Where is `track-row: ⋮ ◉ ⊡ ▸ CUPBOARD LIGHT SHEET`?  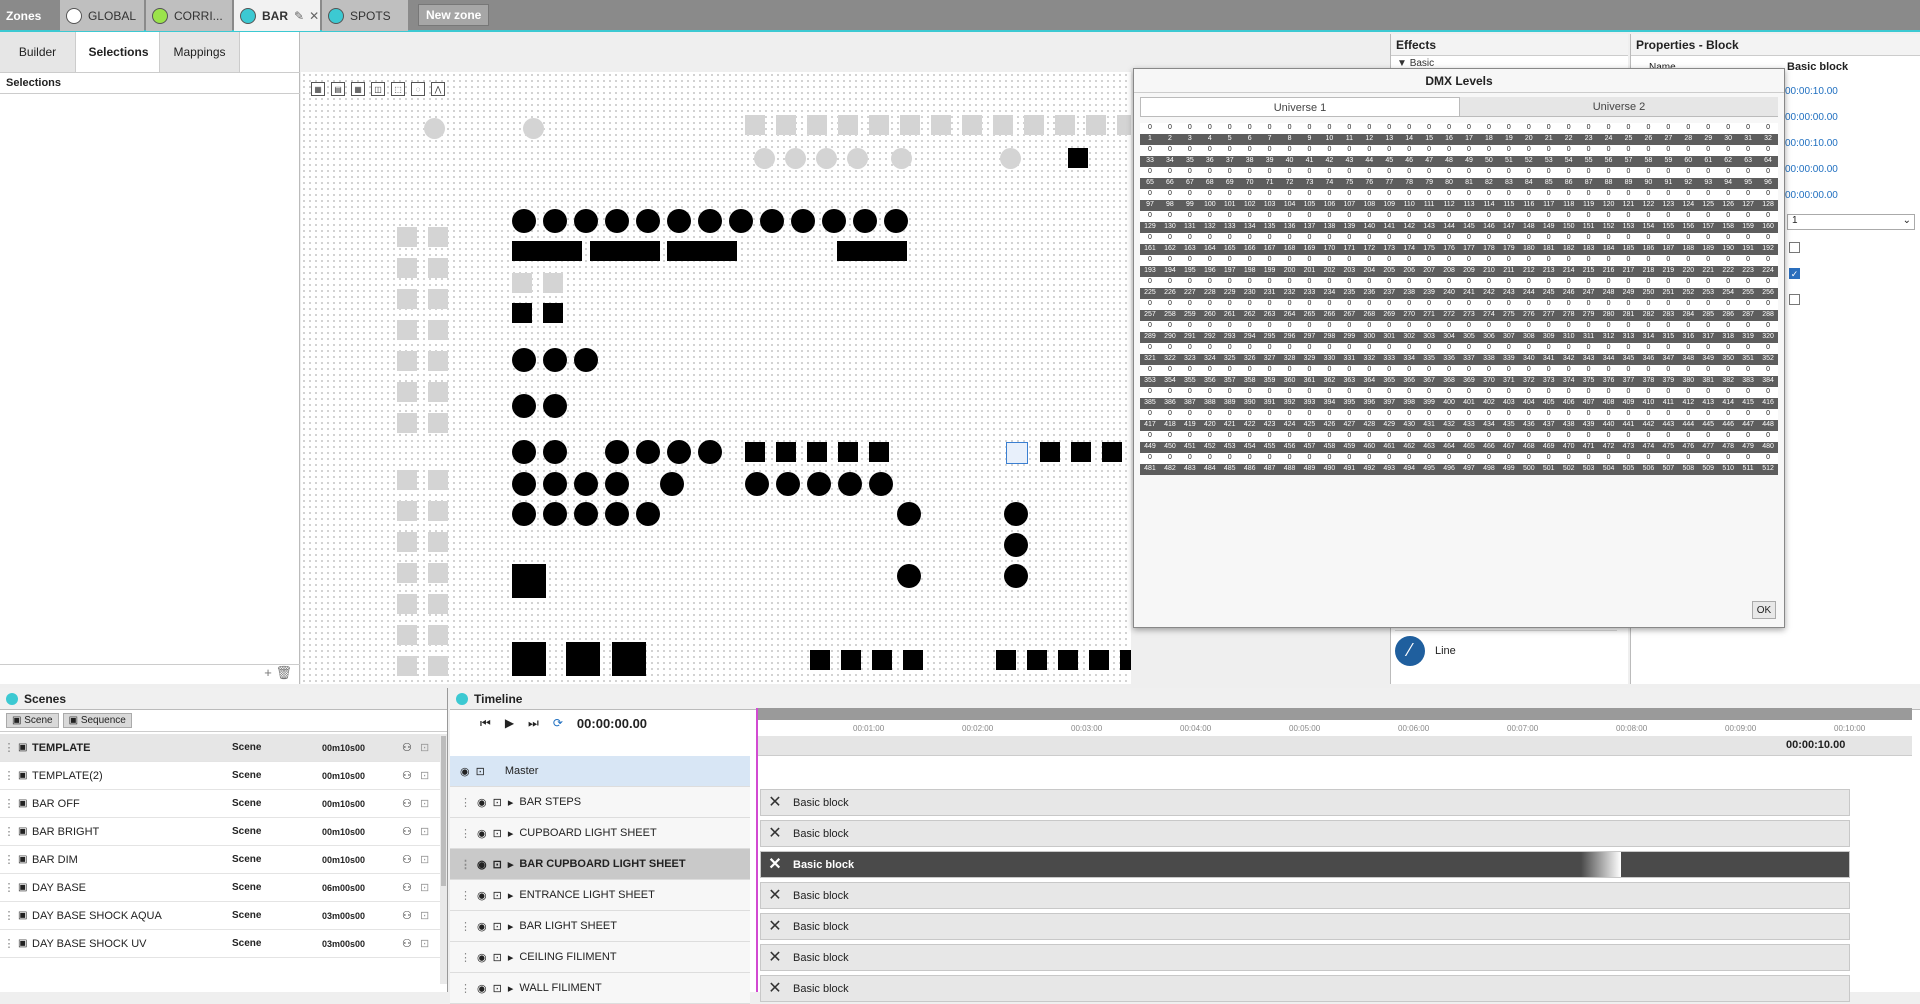 track-row: ⋮ ◉ ⊡ ▸ CUPBOARD LIGHT SHEET is located at coordinates (600, 833).